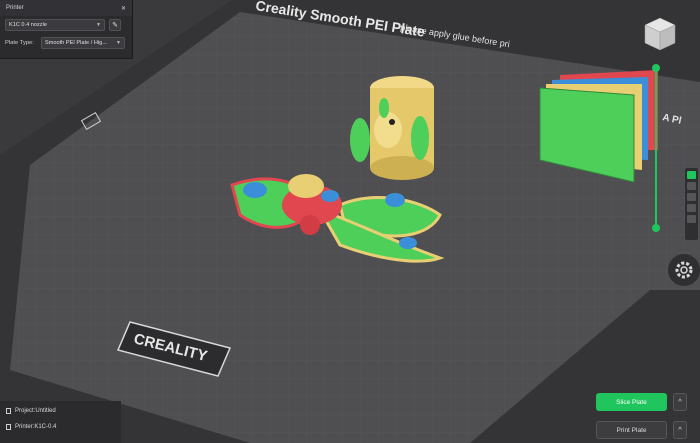 Image resolution: width=700 pixels, height=443 pixels. What do you see at coordinates (691, 208) in the screenshot?
I see `supports-view-icon` at bounding box center [691, 208].